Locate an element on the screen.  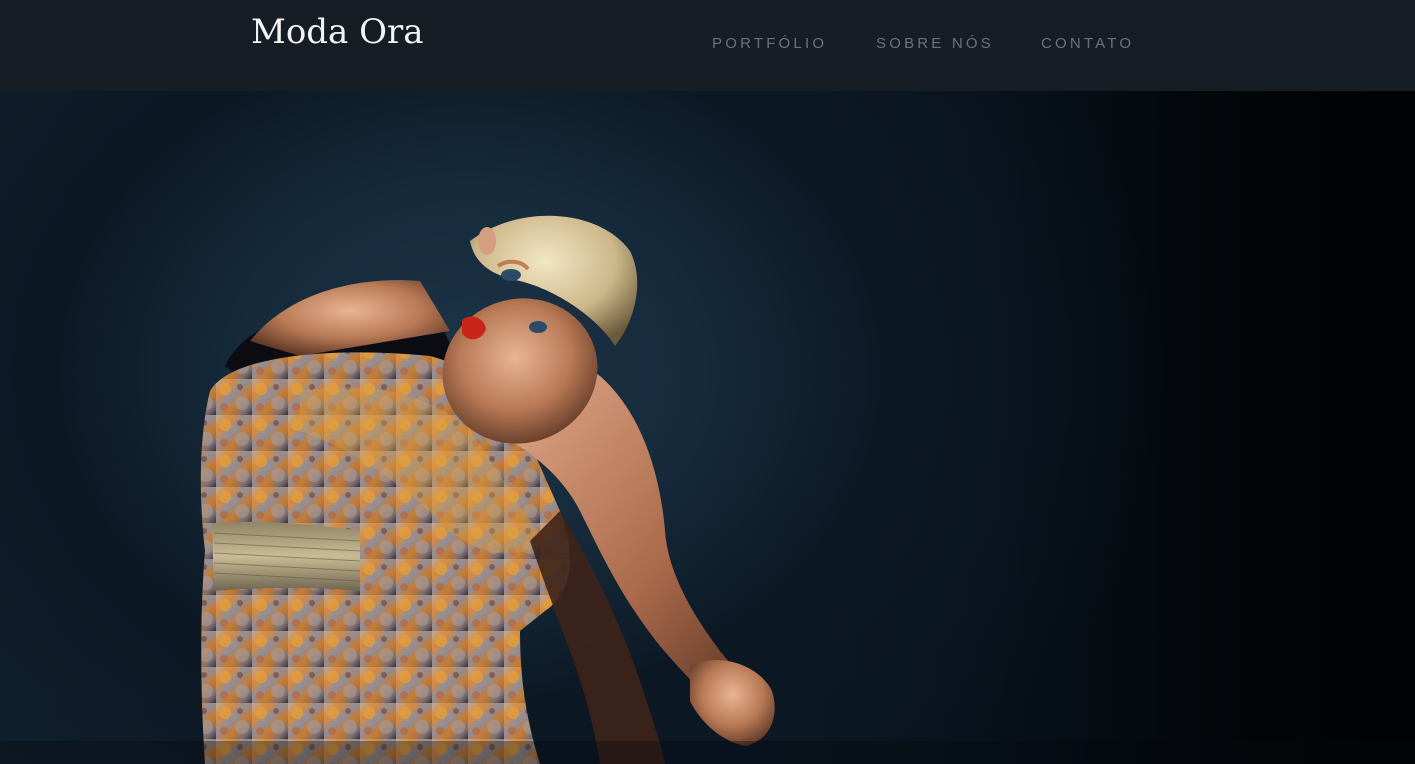
nav-link-contato: CONTATO is located at coordinates (1087, 43).